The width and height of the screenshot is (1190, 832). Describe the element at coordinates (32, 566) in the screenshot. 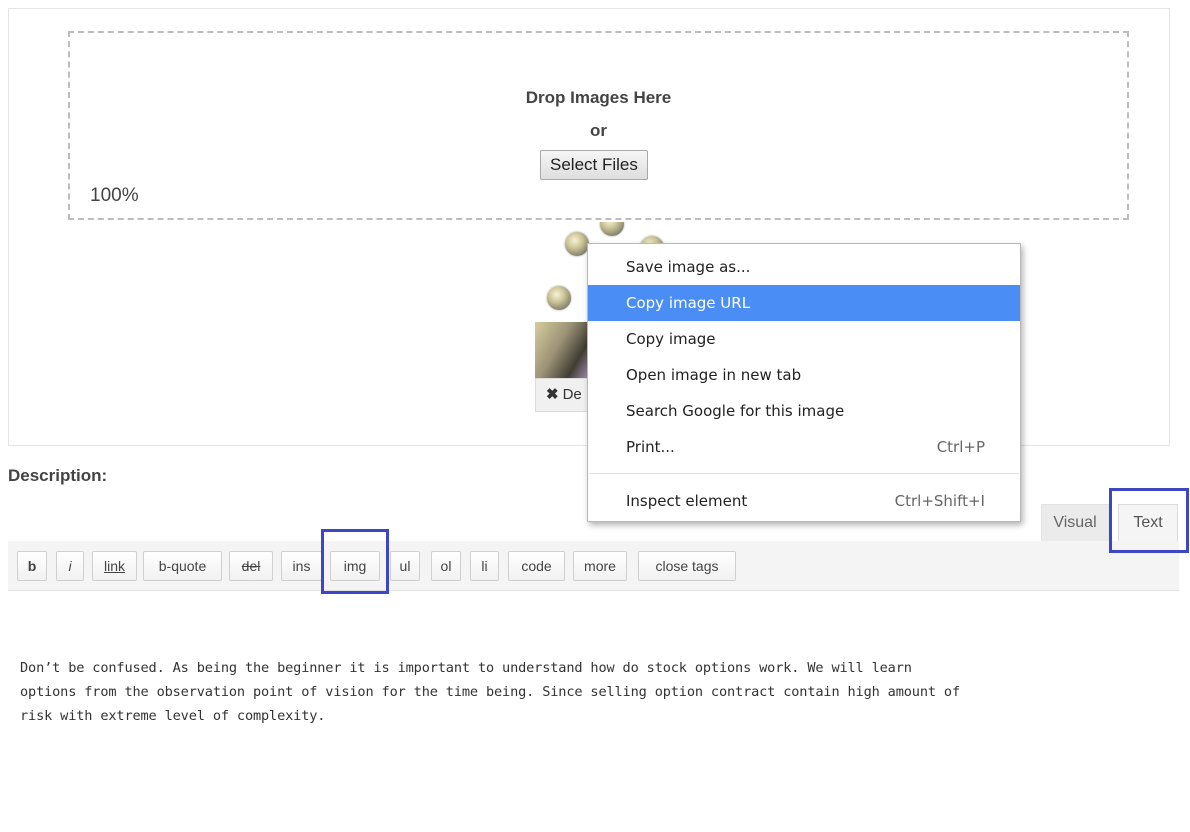

I see `bold-button: b` at that location.